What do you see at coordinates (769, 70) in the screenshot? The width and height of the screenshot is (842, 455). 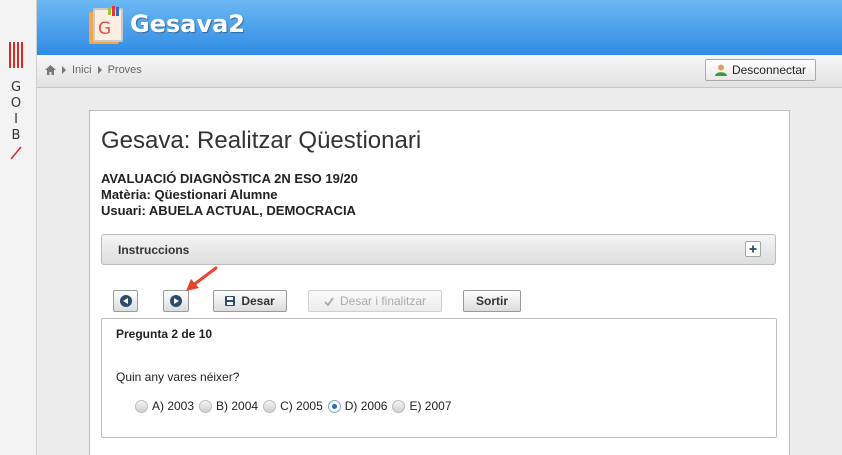 I see `logout-label: Desconnectar` at bounding box center [769, 70].